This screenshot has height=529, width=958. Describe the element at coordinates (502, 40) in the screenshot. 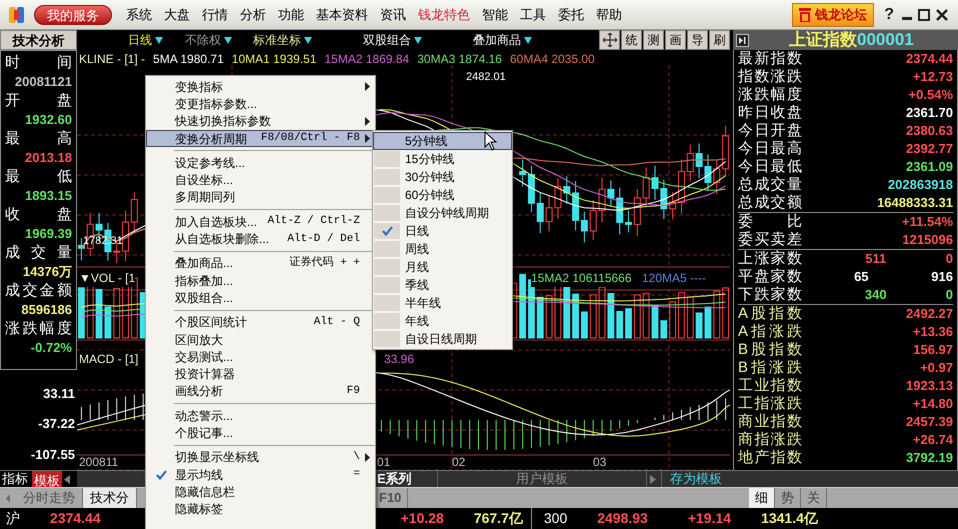

I see `dropdown-button: 叠加商品` at that location.